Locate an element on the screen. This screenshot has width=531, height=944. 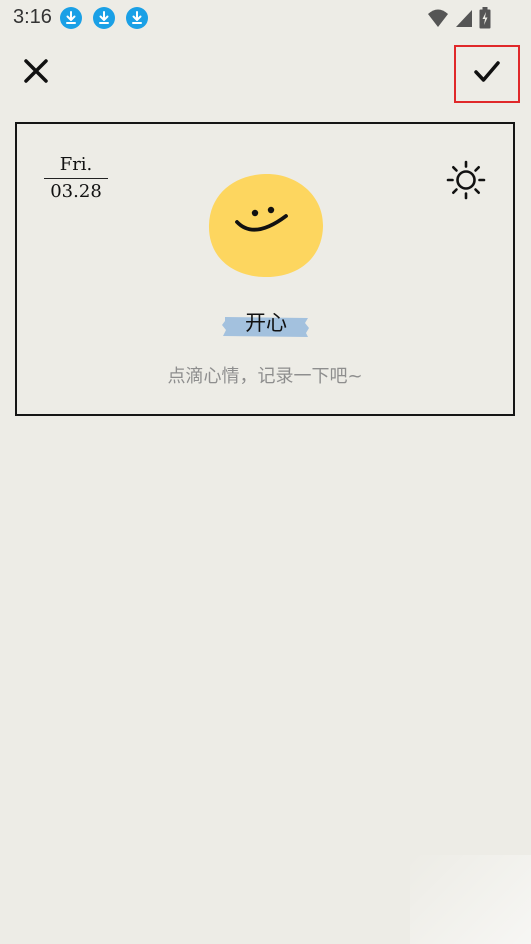
status-bar: 3:16 is located at coordinates (265, 18).